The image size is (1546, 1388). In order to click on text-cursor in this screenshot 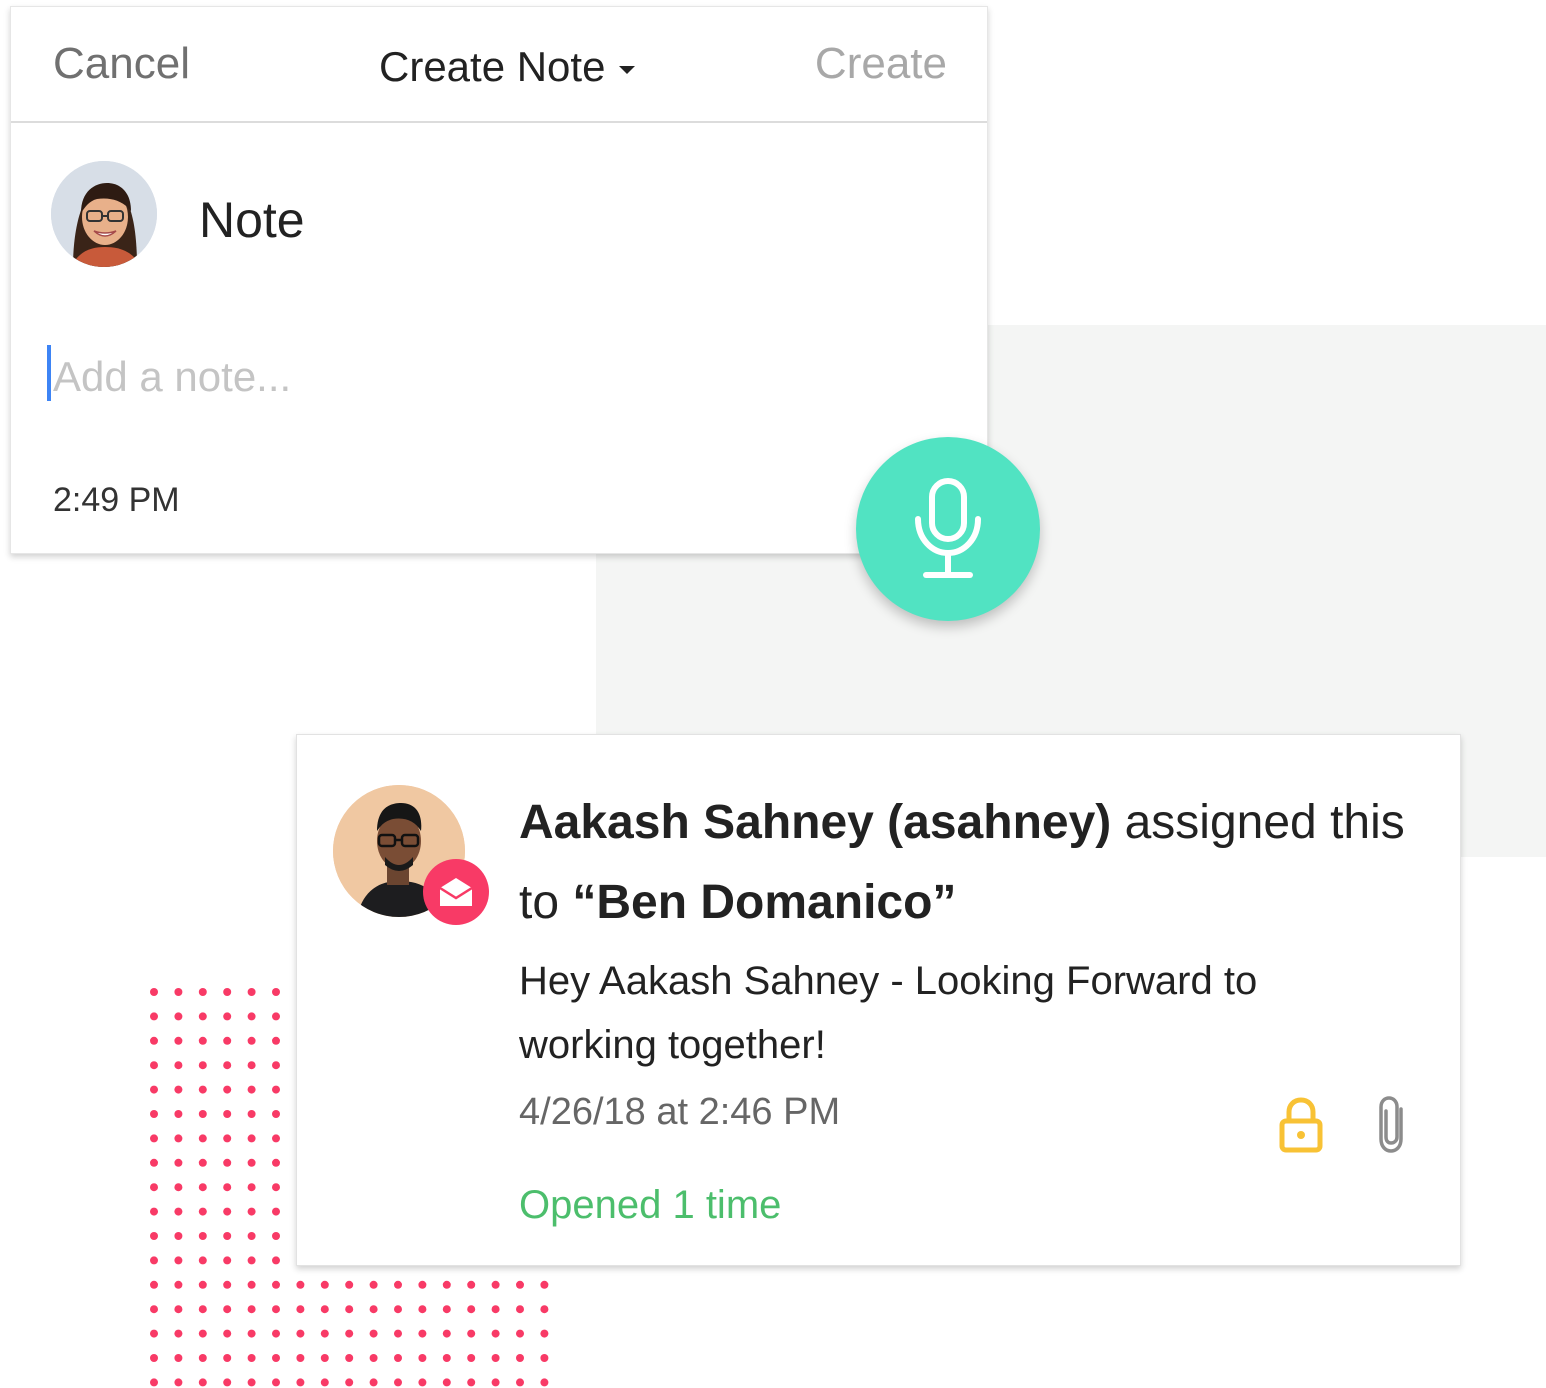, I will do `click(49, 373)`.